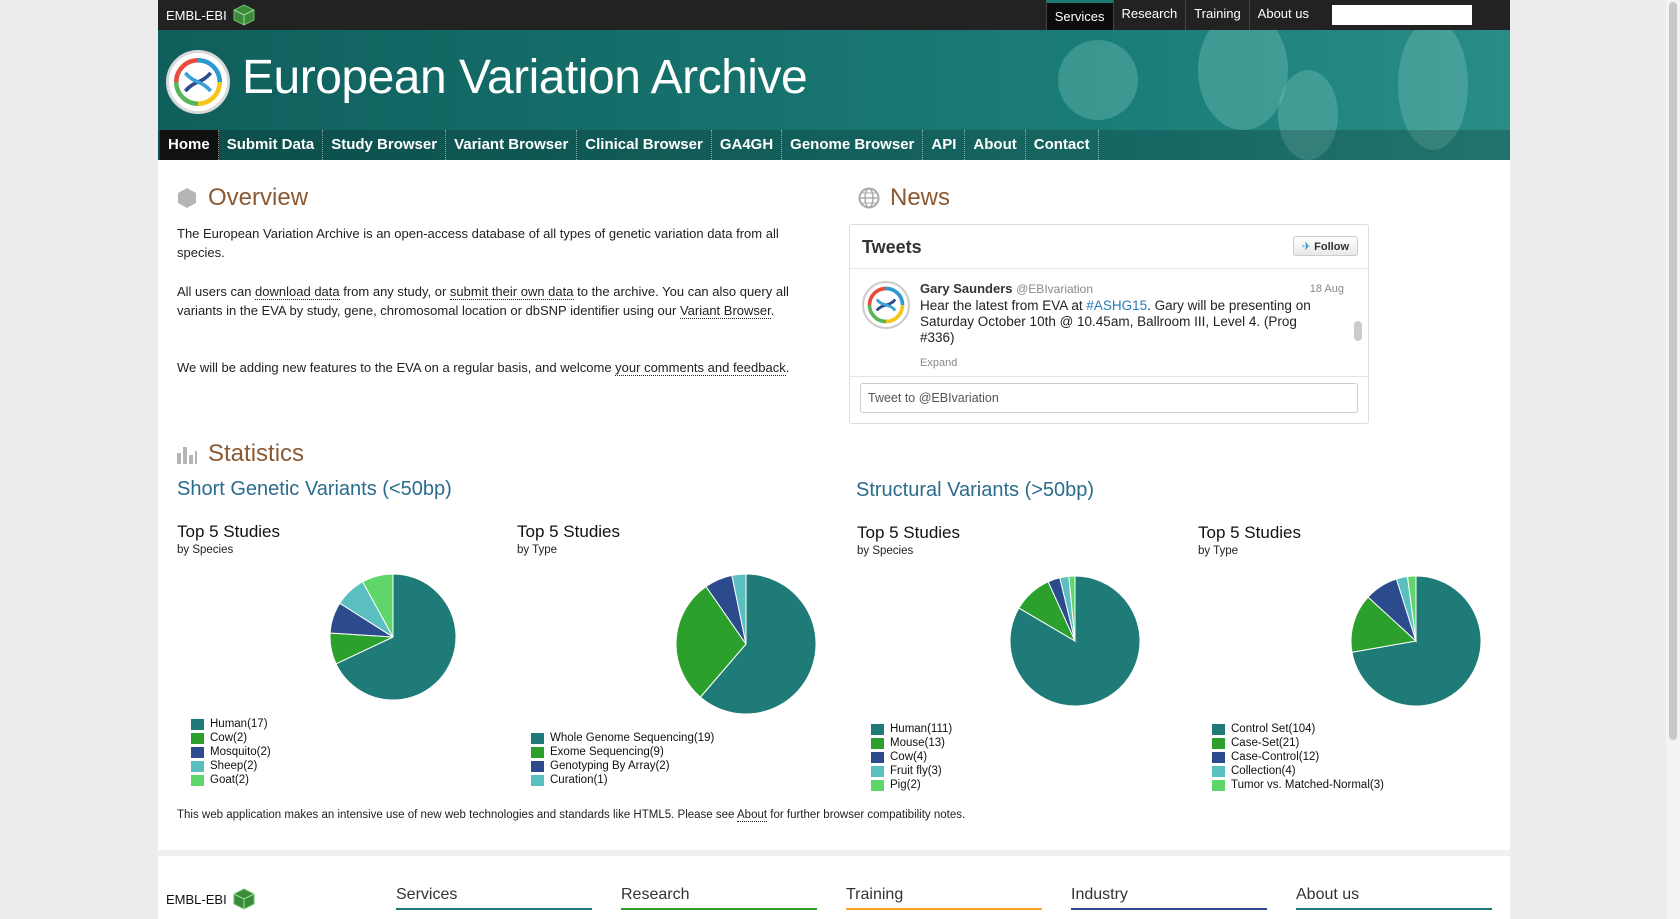 Image resolution: width=1680 pixels, height=919 pixels. I want to click on legend-item: Cow(4), so click(911, 757).